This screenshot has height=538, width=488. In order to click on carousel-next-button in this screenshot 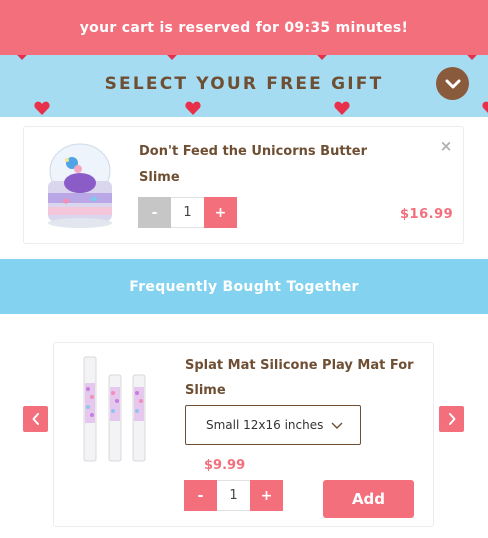, I will do `click(451, 419)`.